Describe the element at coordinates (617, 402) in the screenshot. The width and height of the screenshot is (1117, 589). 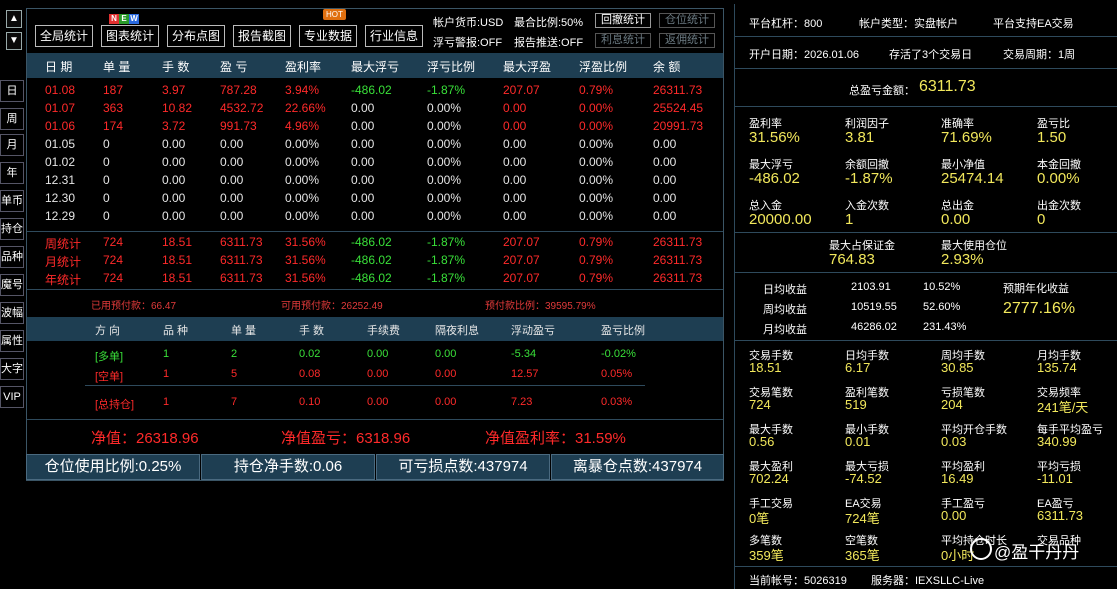
I see `position-cell: 0.03%` at that location.